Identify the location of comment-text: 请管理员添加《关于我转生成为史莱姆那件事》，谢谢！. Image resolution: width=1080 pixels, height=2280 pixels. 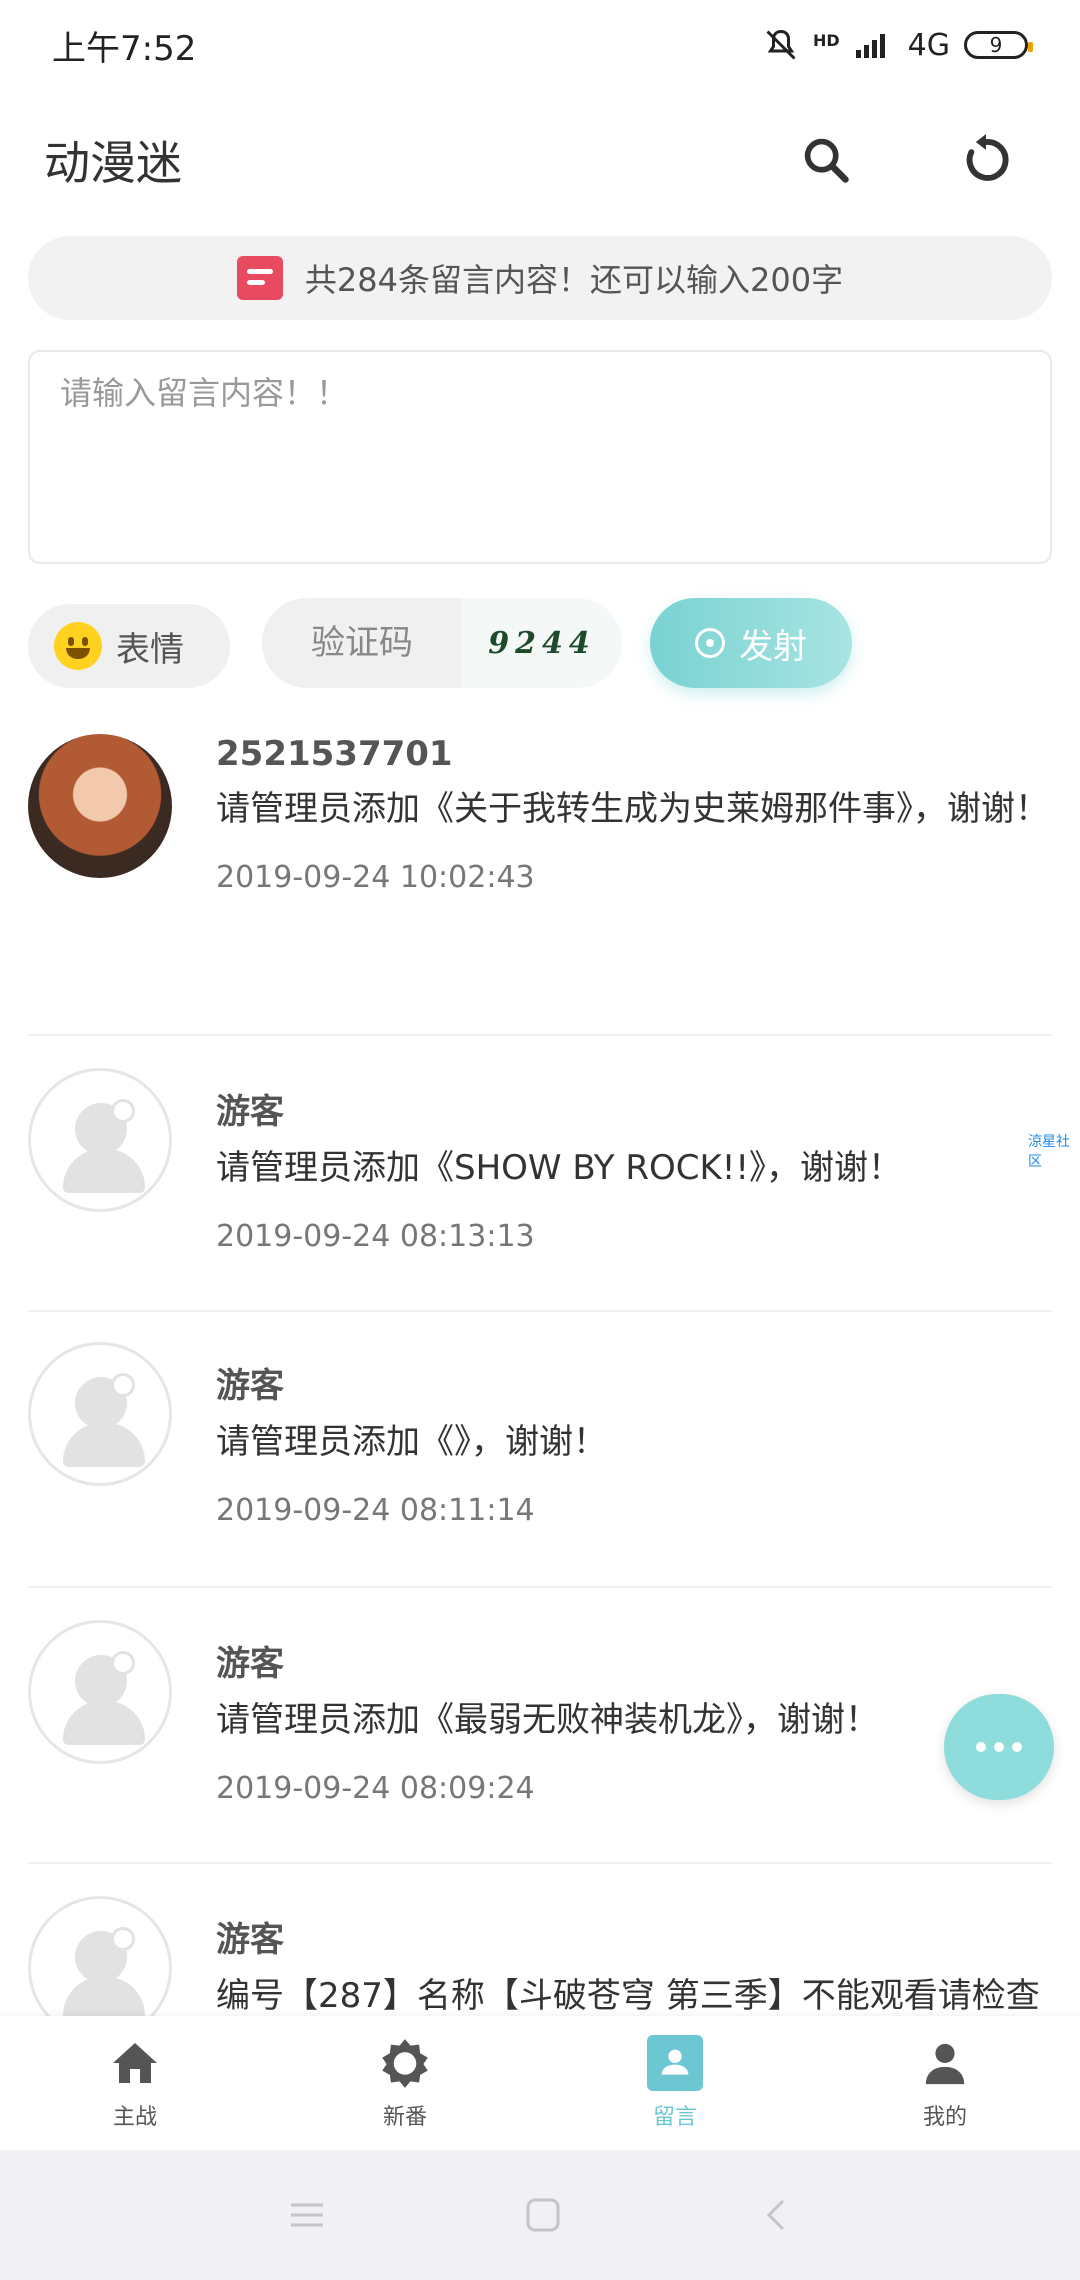
(632, 809).